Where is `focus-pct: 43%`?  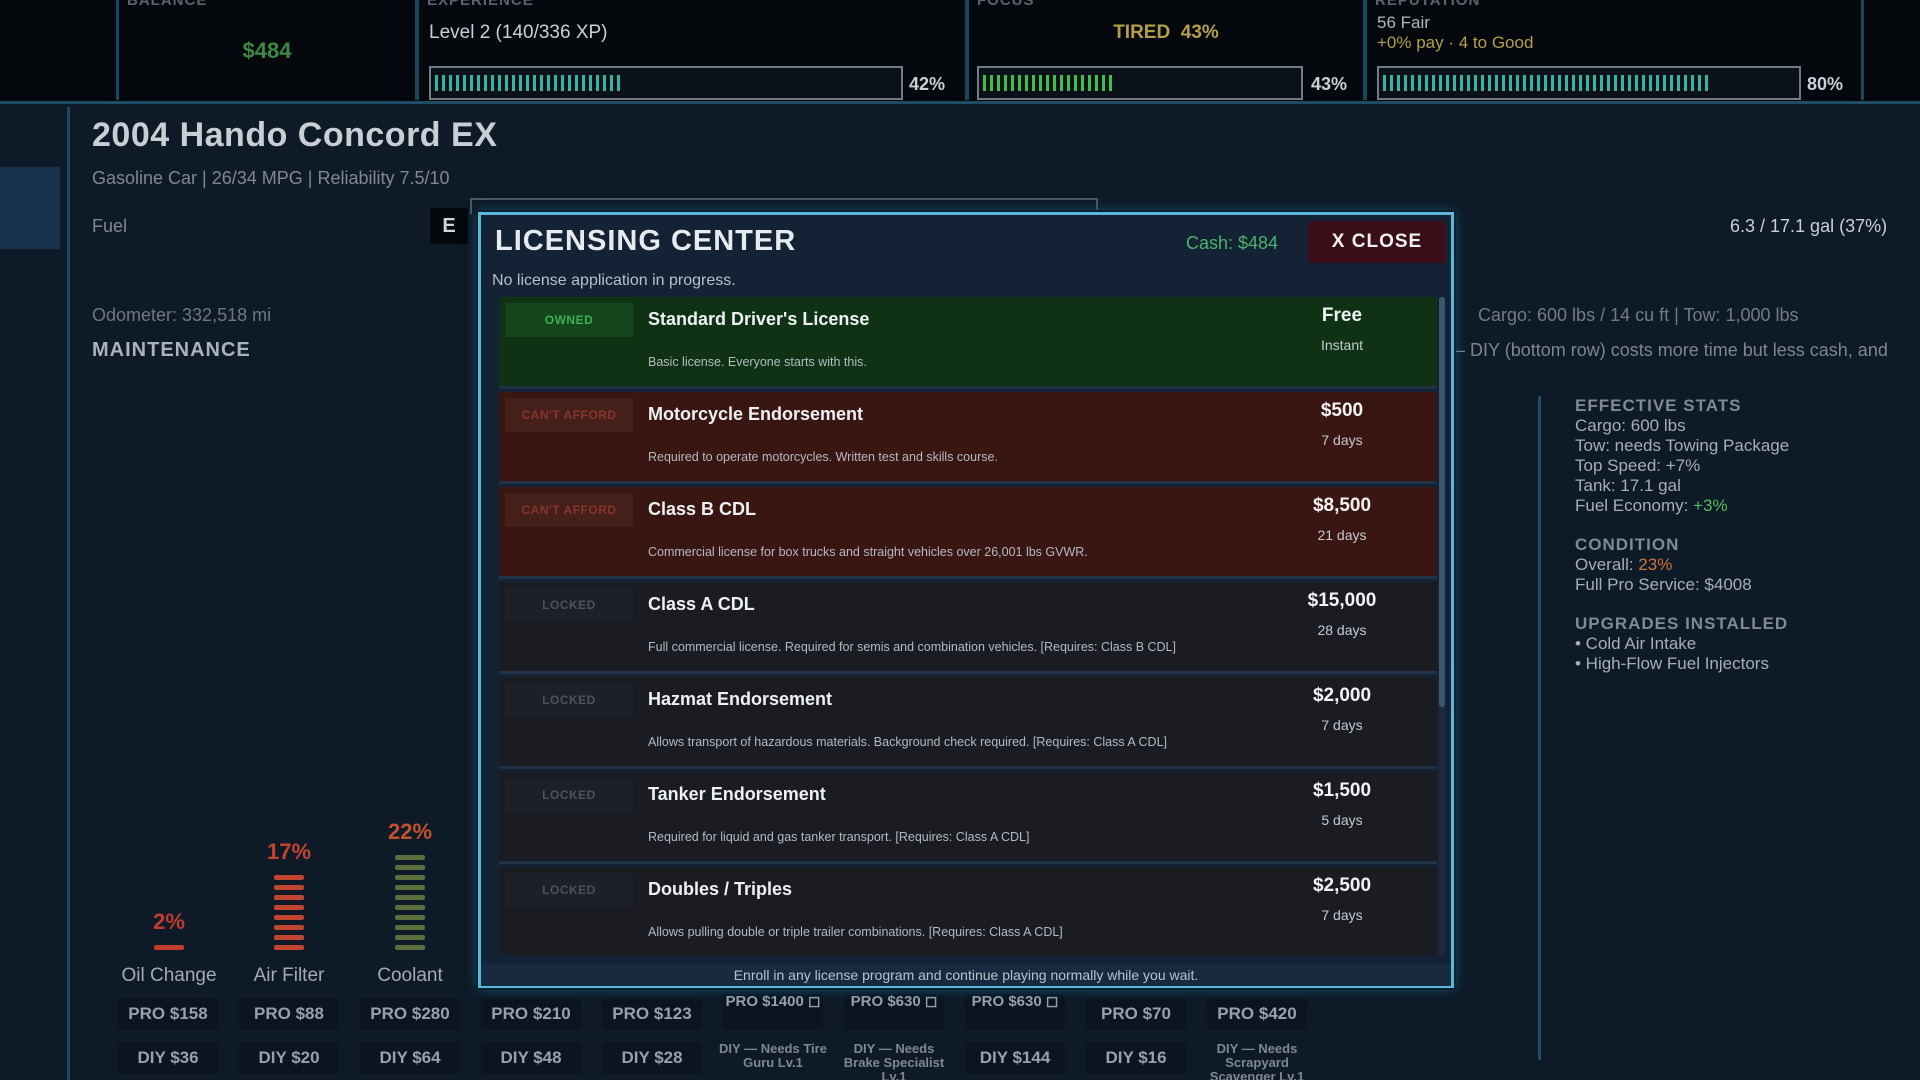 focus-pct: 43% is located at coordinates (1329, 84).